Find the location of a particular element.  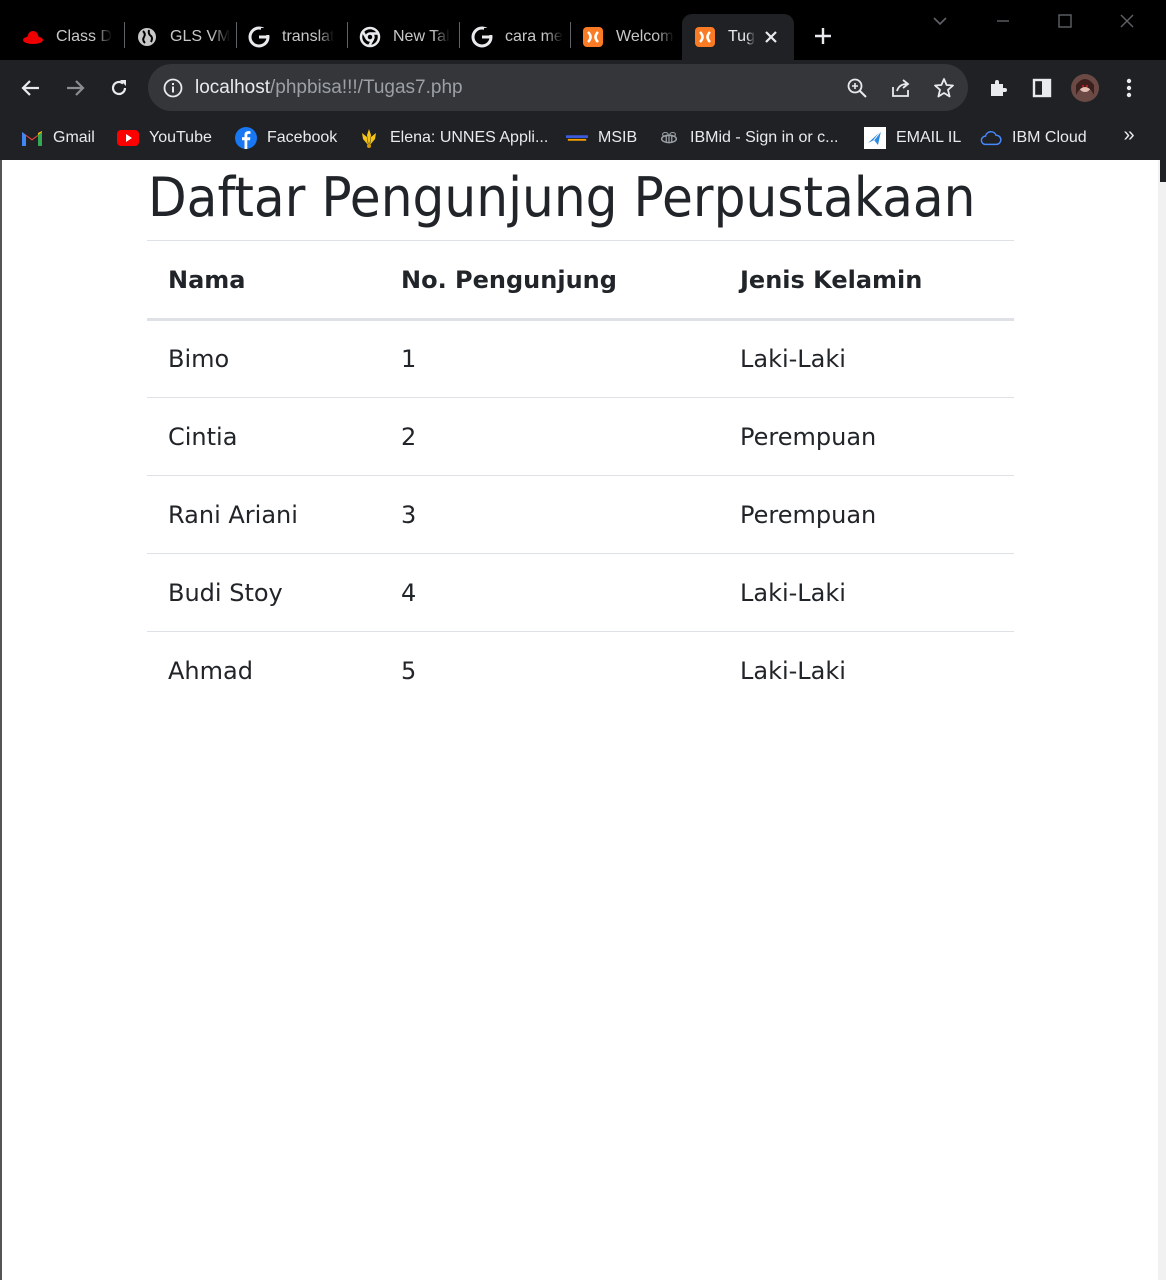

bookmark-label: YouTube is located at coordinates (180, 137).